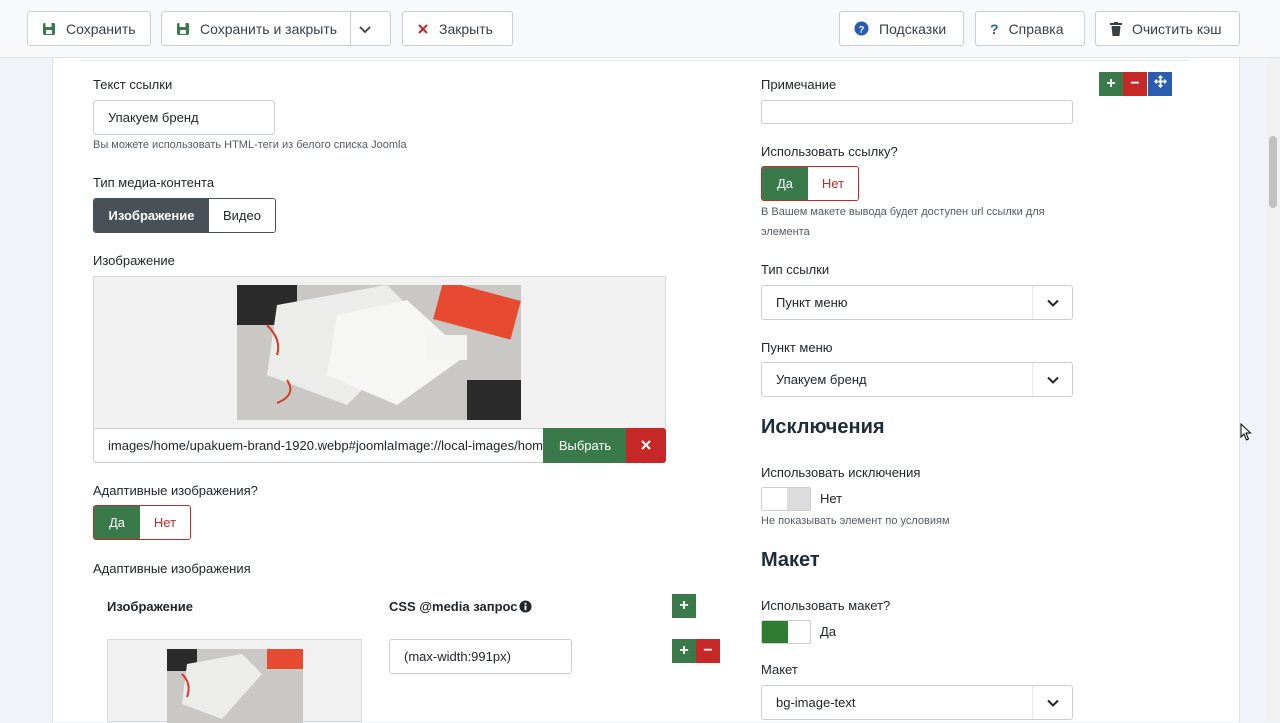 This screenshot has width=1280, height=723. What do you see at coordinates (242, 215) in the screenshot?
I see `media-type-video-option: Видео` at bounding box center [242, 215].